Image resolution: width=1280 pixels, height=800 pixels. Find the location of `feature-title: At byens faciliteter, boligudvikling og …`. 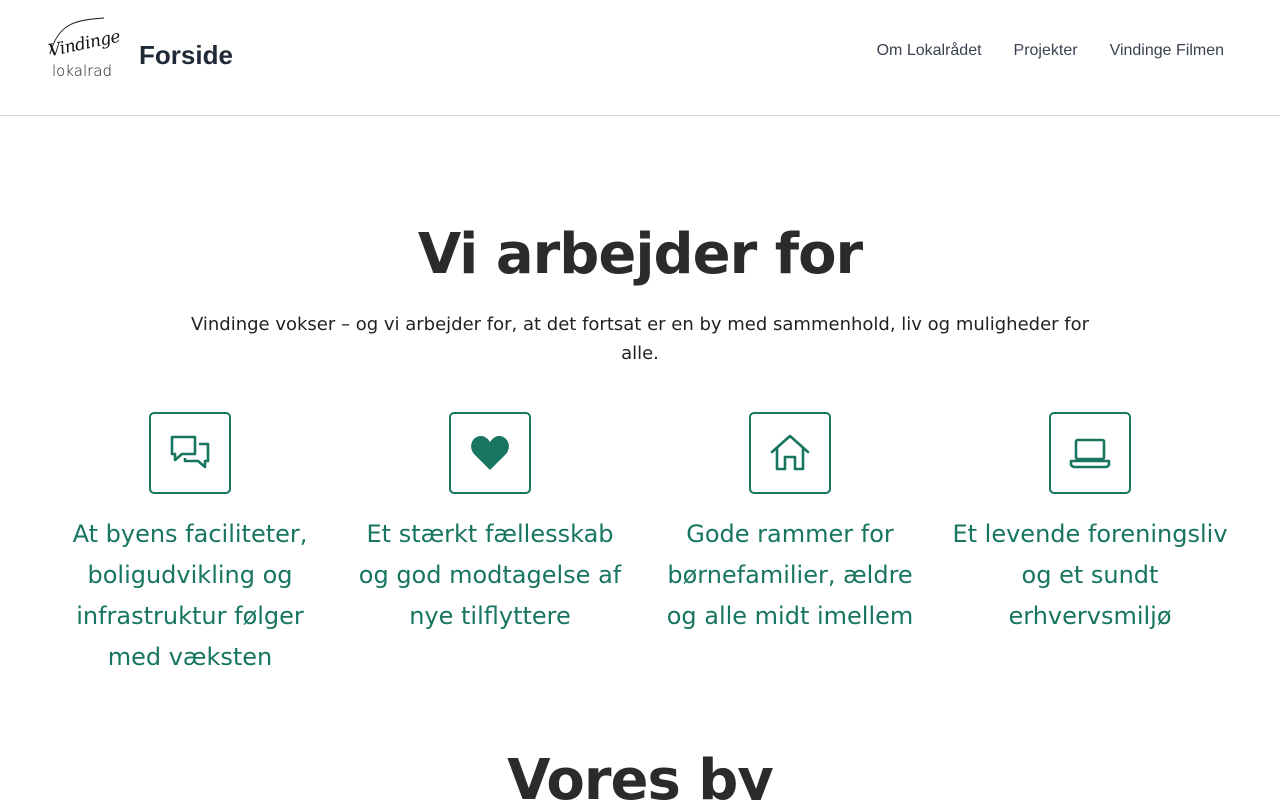

feature-title: At byens faciliteter, boligudvikling og … is located at coordinates (190, 595).